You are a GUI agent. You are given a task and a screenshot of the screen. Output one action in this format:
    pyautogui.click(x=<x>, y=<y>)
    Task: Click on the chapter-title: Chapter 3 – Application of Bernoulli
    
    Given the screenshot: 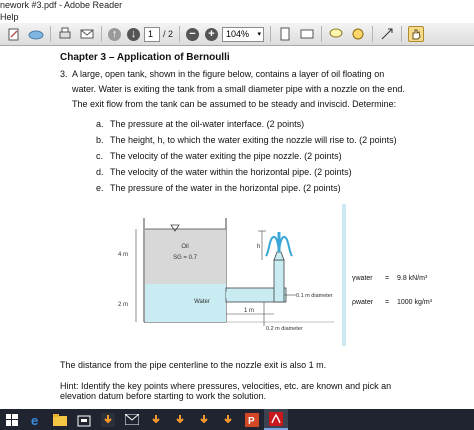 What is the action you would take?
    pyautogui.click(x=145, y=57)
    